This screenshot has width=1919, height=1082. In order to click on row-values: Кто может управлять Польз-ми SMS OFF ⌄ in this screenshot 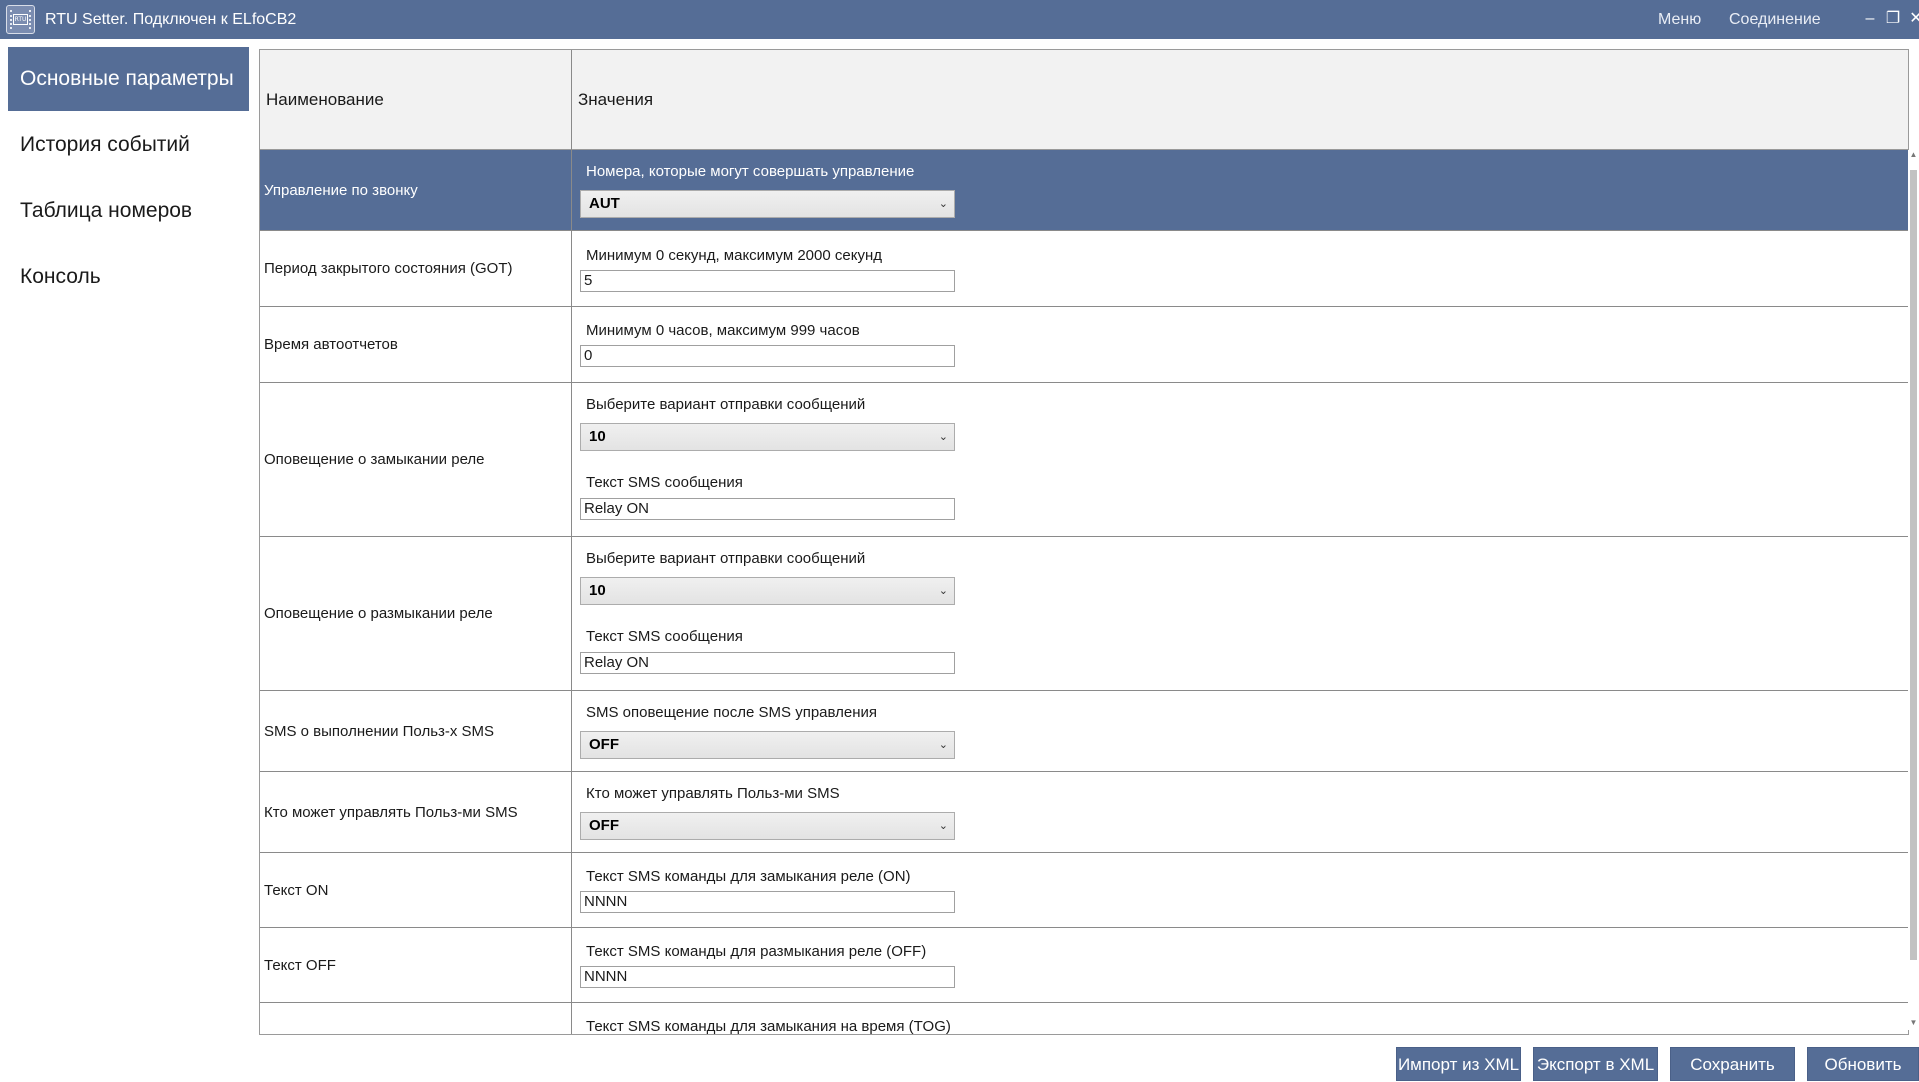, I will do `click(1240, 812)`.